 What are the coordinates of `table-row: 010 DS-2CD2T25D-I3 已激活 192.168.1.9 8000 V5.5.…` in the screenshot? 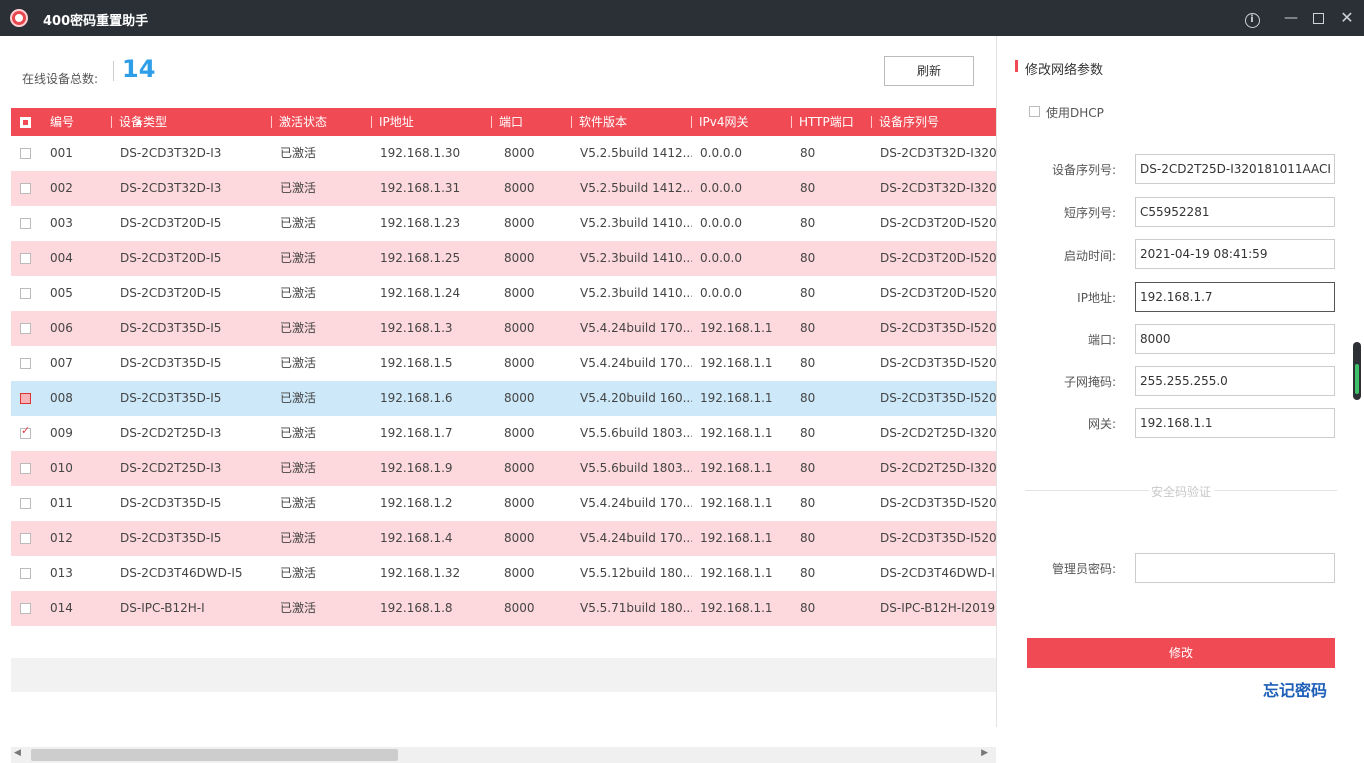 It's located at (503, 468).